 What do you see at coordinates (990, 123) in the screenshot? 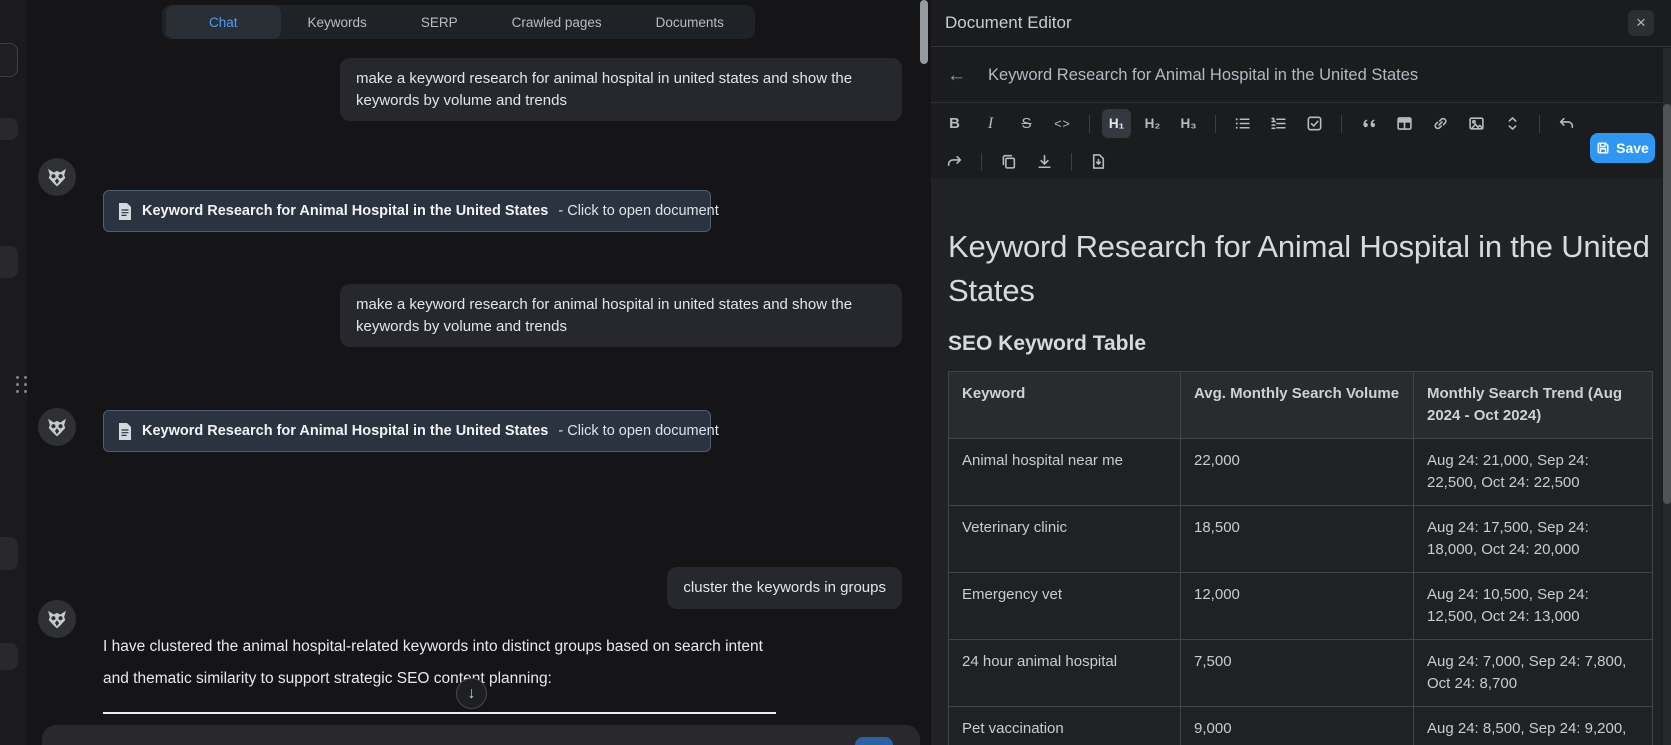
I see `italic-button: I` at bounding box center [990, 123].